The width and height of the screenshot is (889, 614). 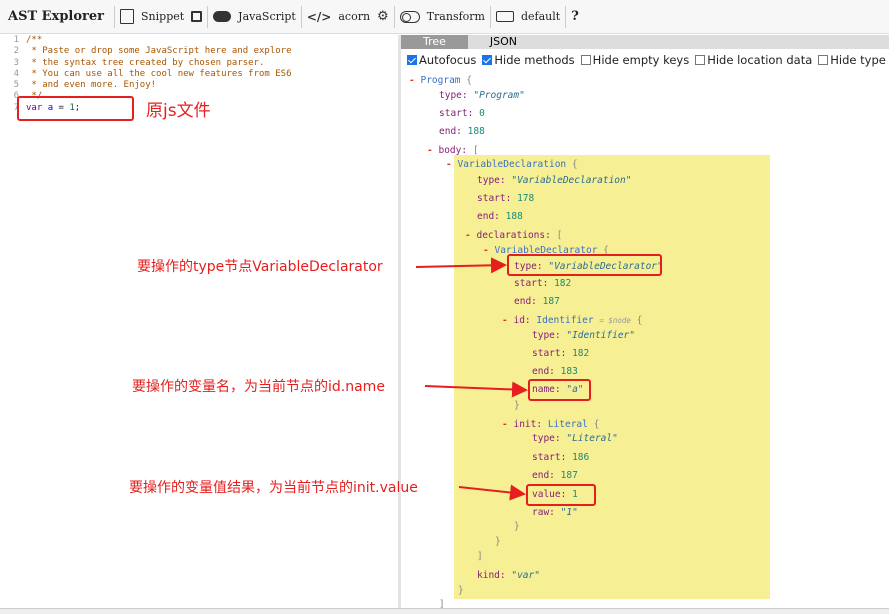 I want to click on status-strip, so click(x=444, y=611).